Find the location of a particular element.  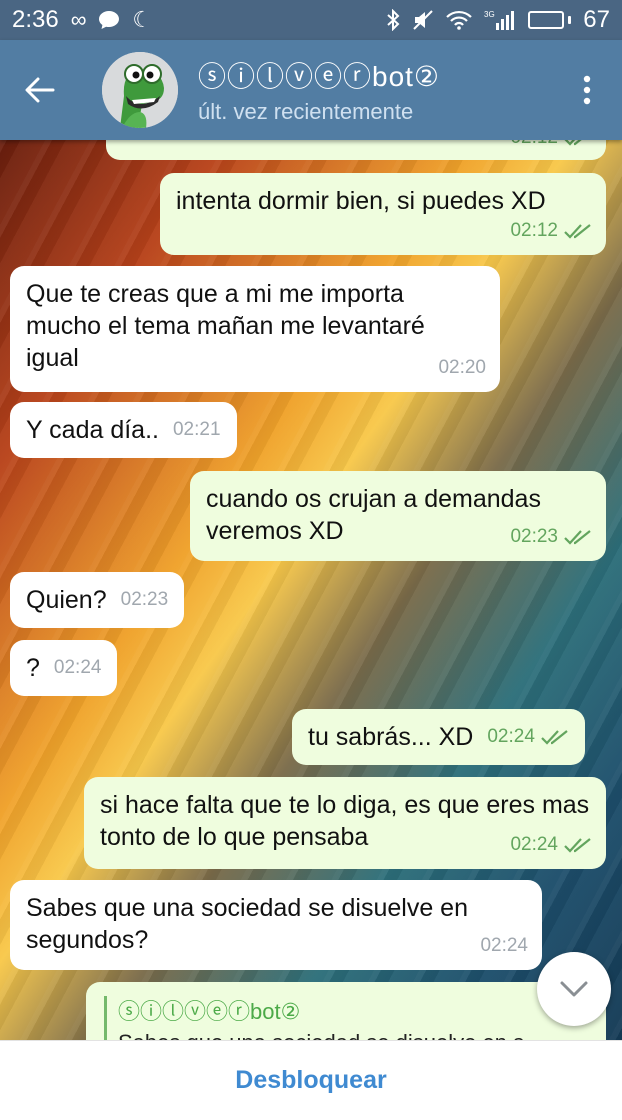

signal-icon: 3G is located at coordinates (500, 20).